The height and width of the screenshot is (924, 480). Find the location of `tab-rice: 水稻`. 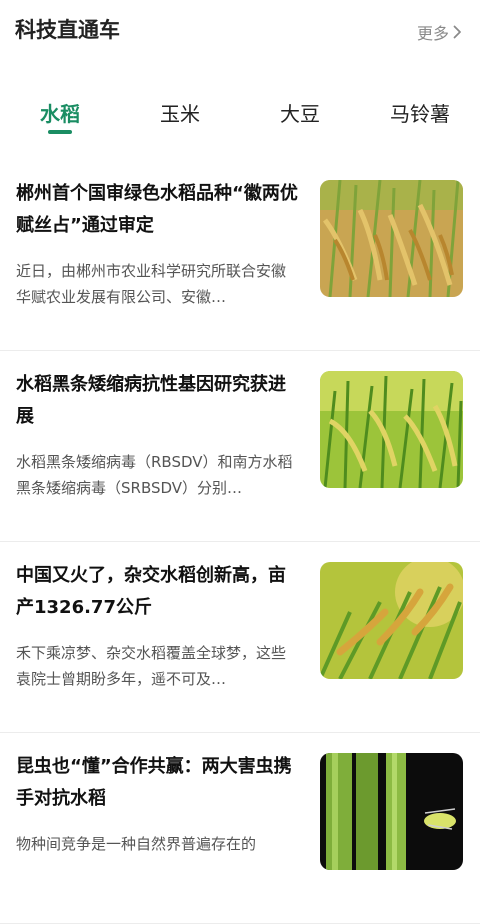

tab-rice: 水稻 is located at coordinates (60, 112).